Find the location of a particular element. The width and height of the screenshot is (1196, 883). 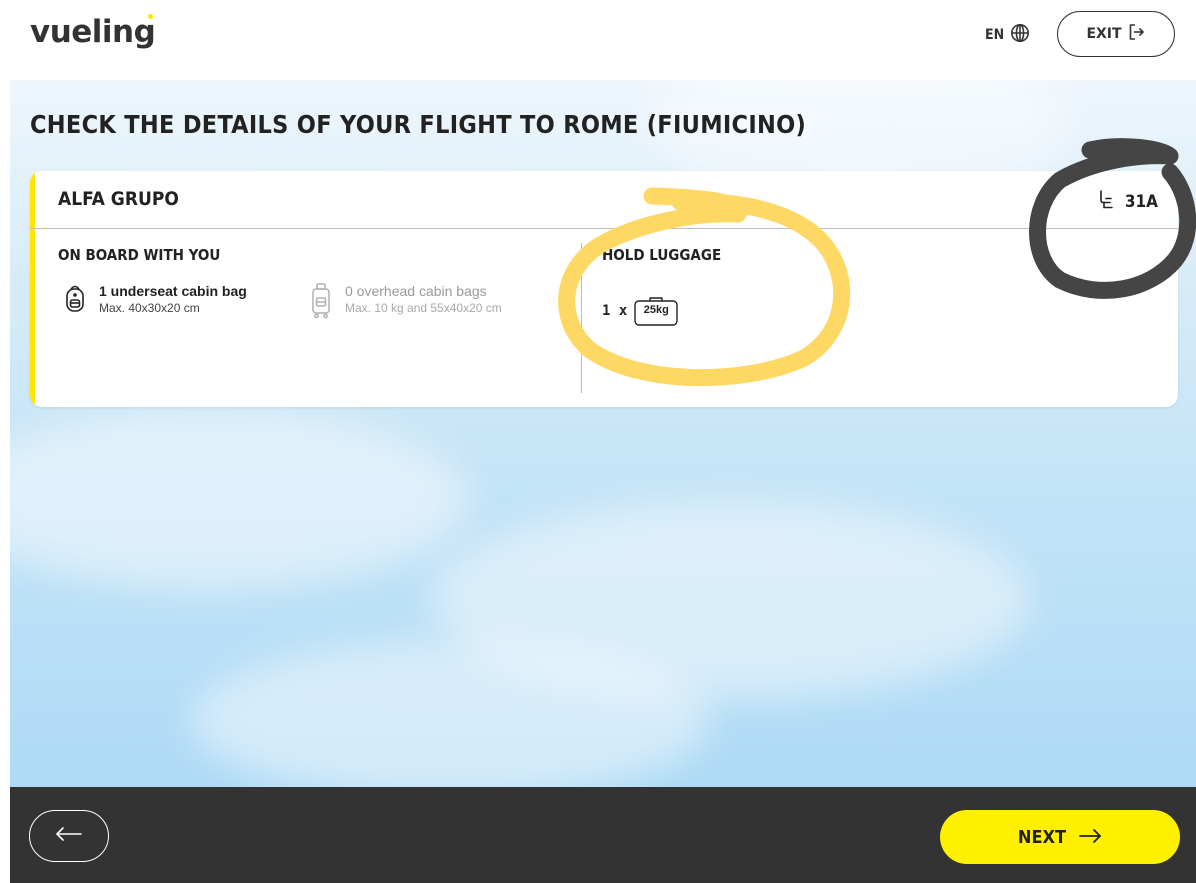

language-selector: EN is located at coordinates (1007, 35).